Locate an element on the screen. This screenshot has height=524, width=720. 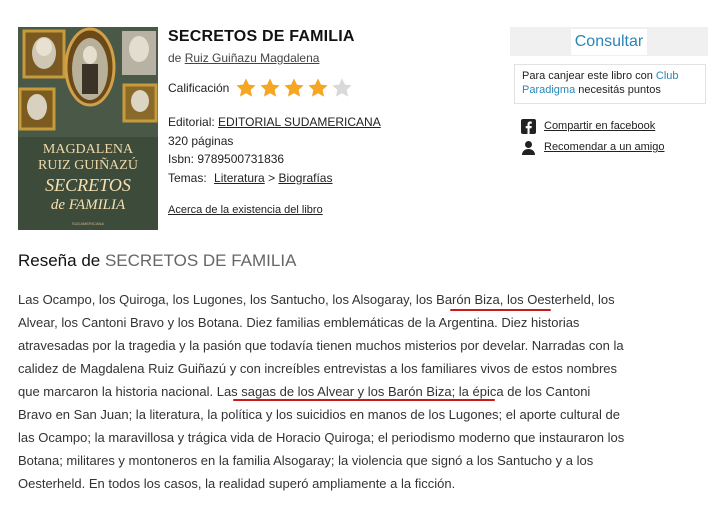
facebook-icon is located at coordinates (528, 126).